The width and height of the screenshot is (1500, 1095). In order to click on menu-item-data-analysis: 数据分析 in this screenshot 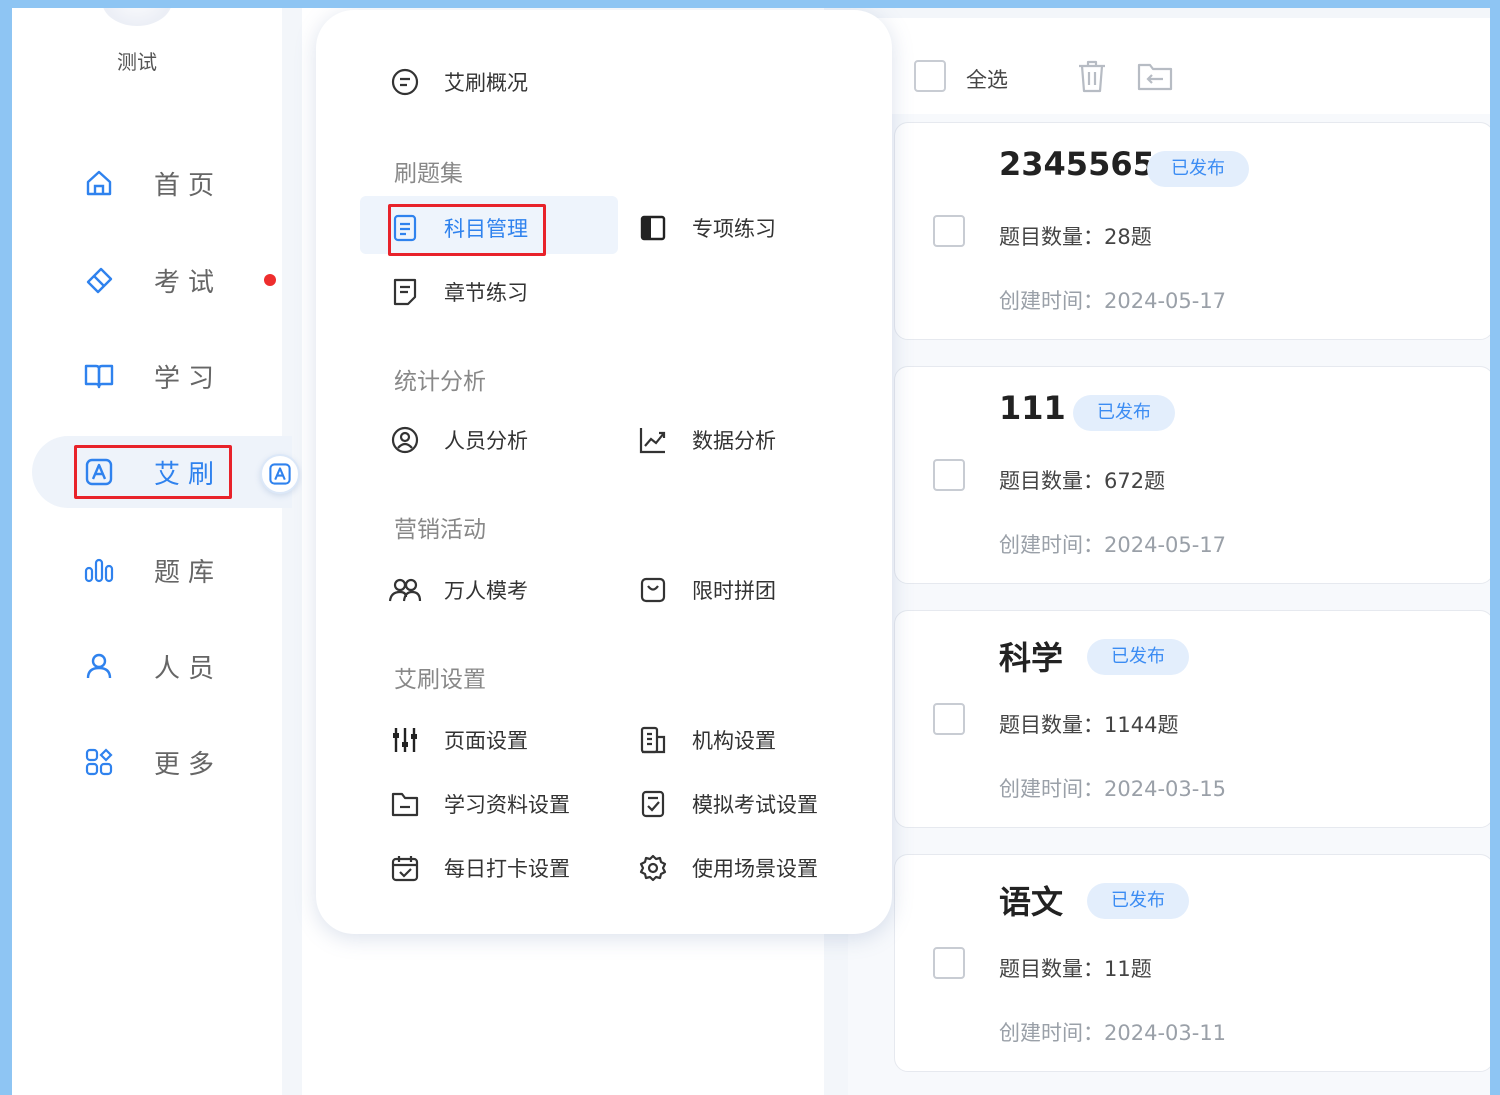, I will do `click(706, 440)`.